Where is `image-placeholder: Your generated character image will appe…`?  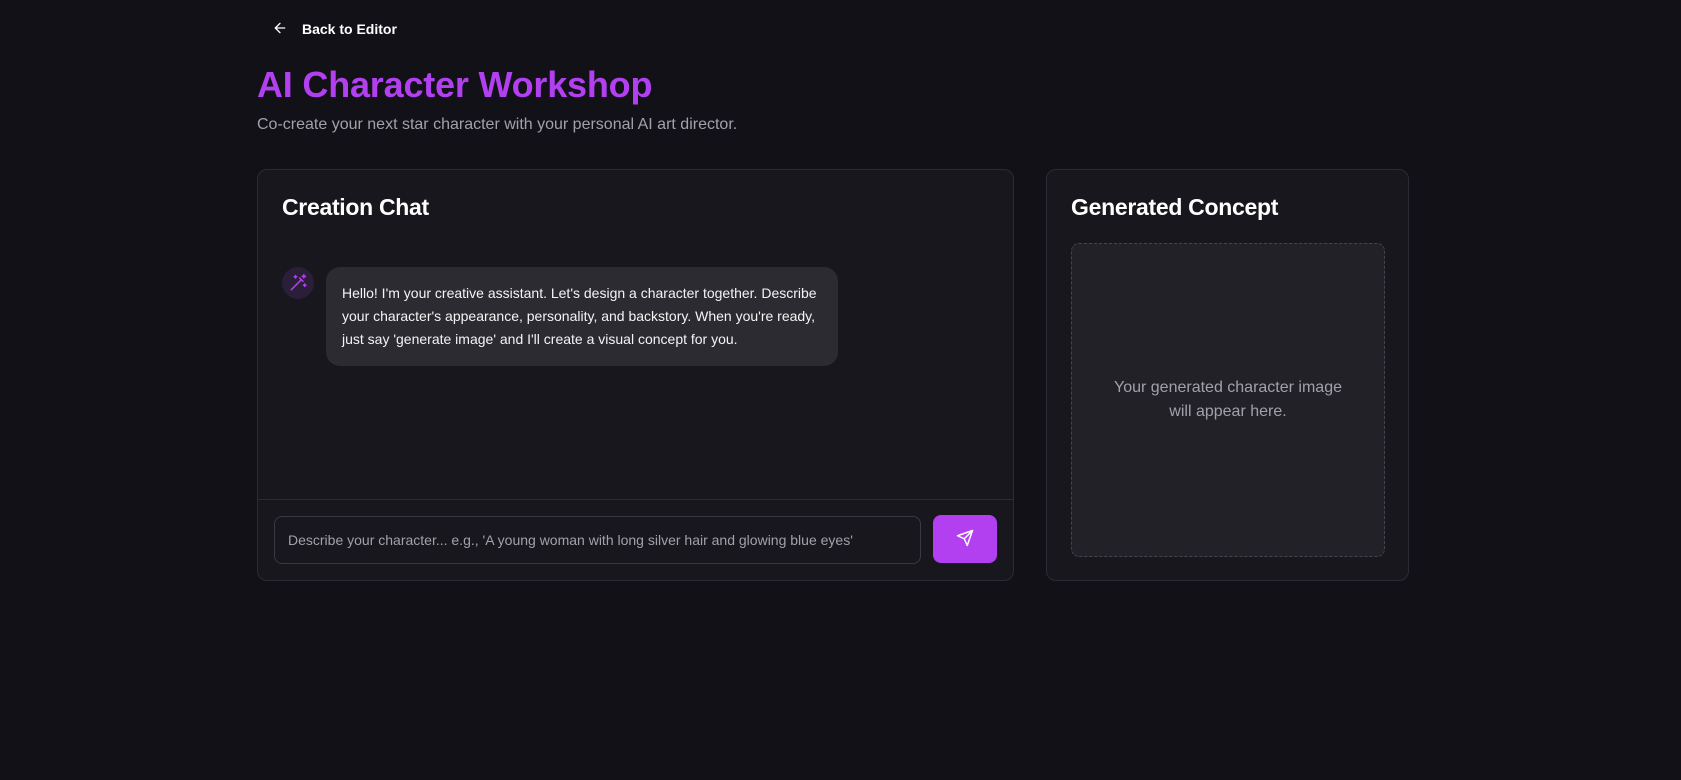 image-placeholder: Your generated character image will appe… is located at coordinates (1228, 400).